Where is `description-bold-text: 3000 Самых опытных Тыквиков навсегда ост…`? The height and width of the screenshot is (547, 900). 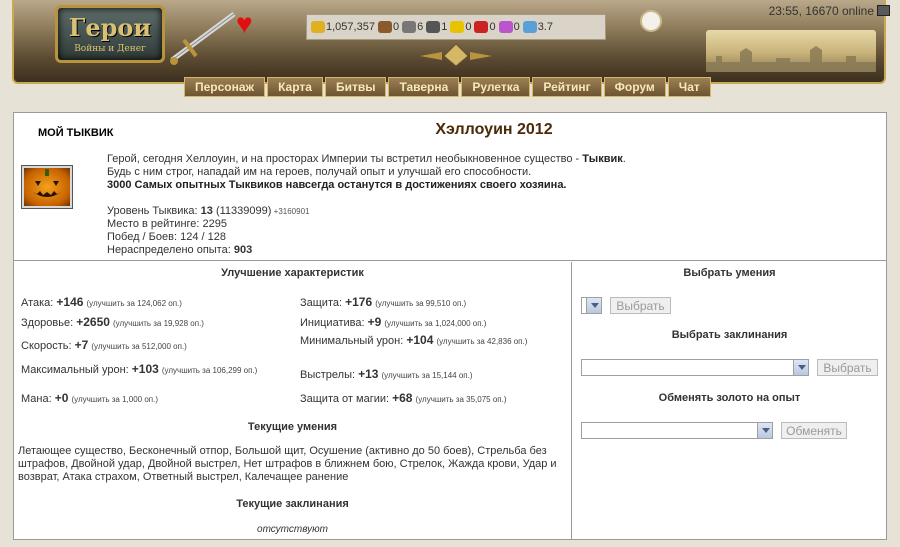 description-bold-text: 3000 Самых опытных Тыквиков навсегда ост… is located at coordinates (337, 185).